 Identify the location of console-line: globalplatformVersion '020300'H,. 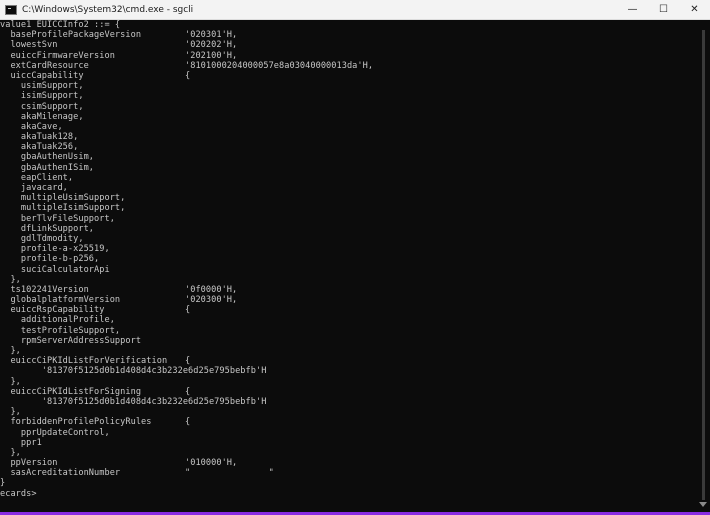
(348, 300).